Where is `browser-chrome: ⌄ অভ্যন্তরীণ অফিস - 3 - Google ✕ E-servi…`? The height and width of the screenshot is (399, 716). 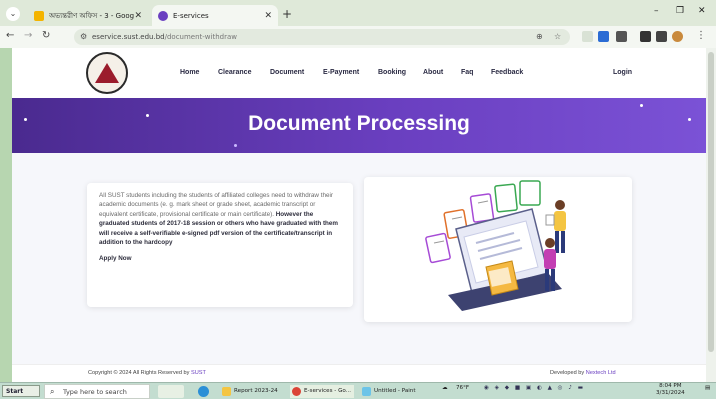 browser-chrome: ⌄ অভ্যন্তরীণ অফিস - 3 - Google ✕ E-servi… is located at coordinates (358, 24).